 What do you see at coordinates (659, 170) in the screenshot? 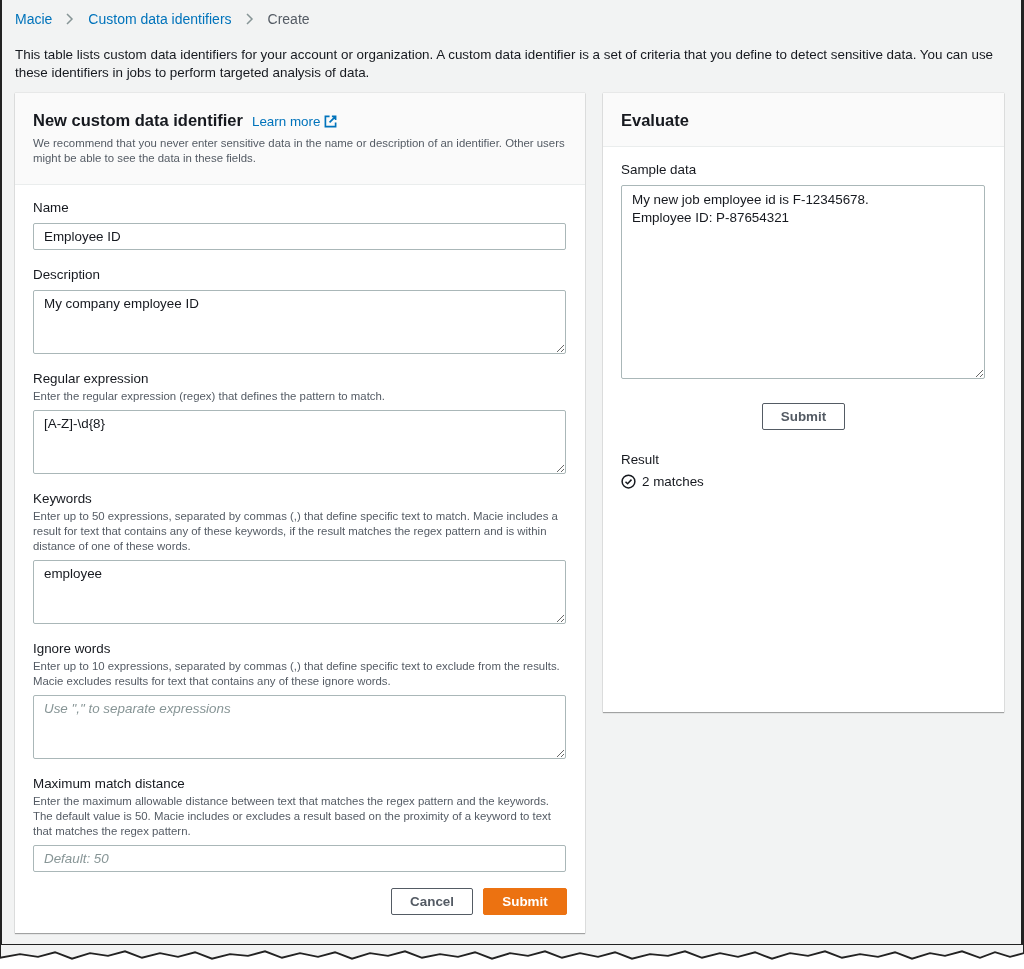
I see `field-label: Sample data` at bounding box center [659, 170].